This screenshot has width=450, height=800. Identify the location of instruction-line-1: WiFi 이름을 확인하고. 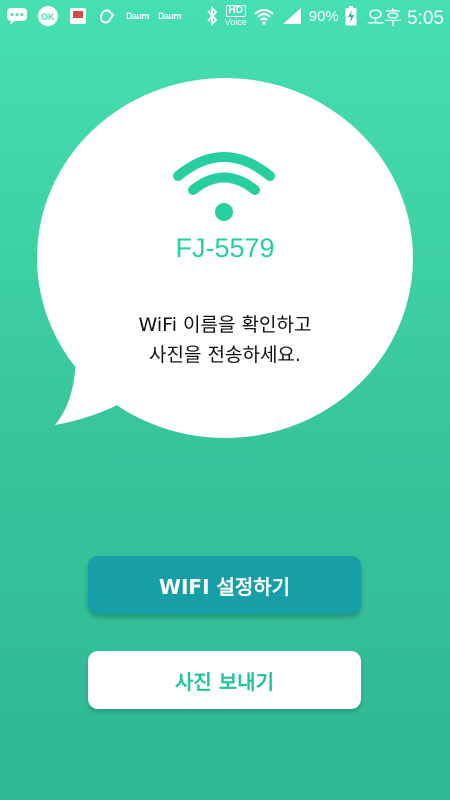
(225, 325).